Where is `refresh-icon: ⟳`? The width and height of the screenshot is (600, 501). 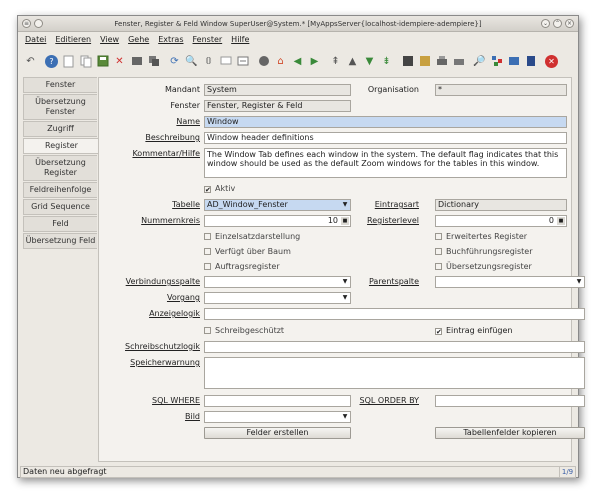
refresh-icon: ⟳ is located at coordinates (174, 61).